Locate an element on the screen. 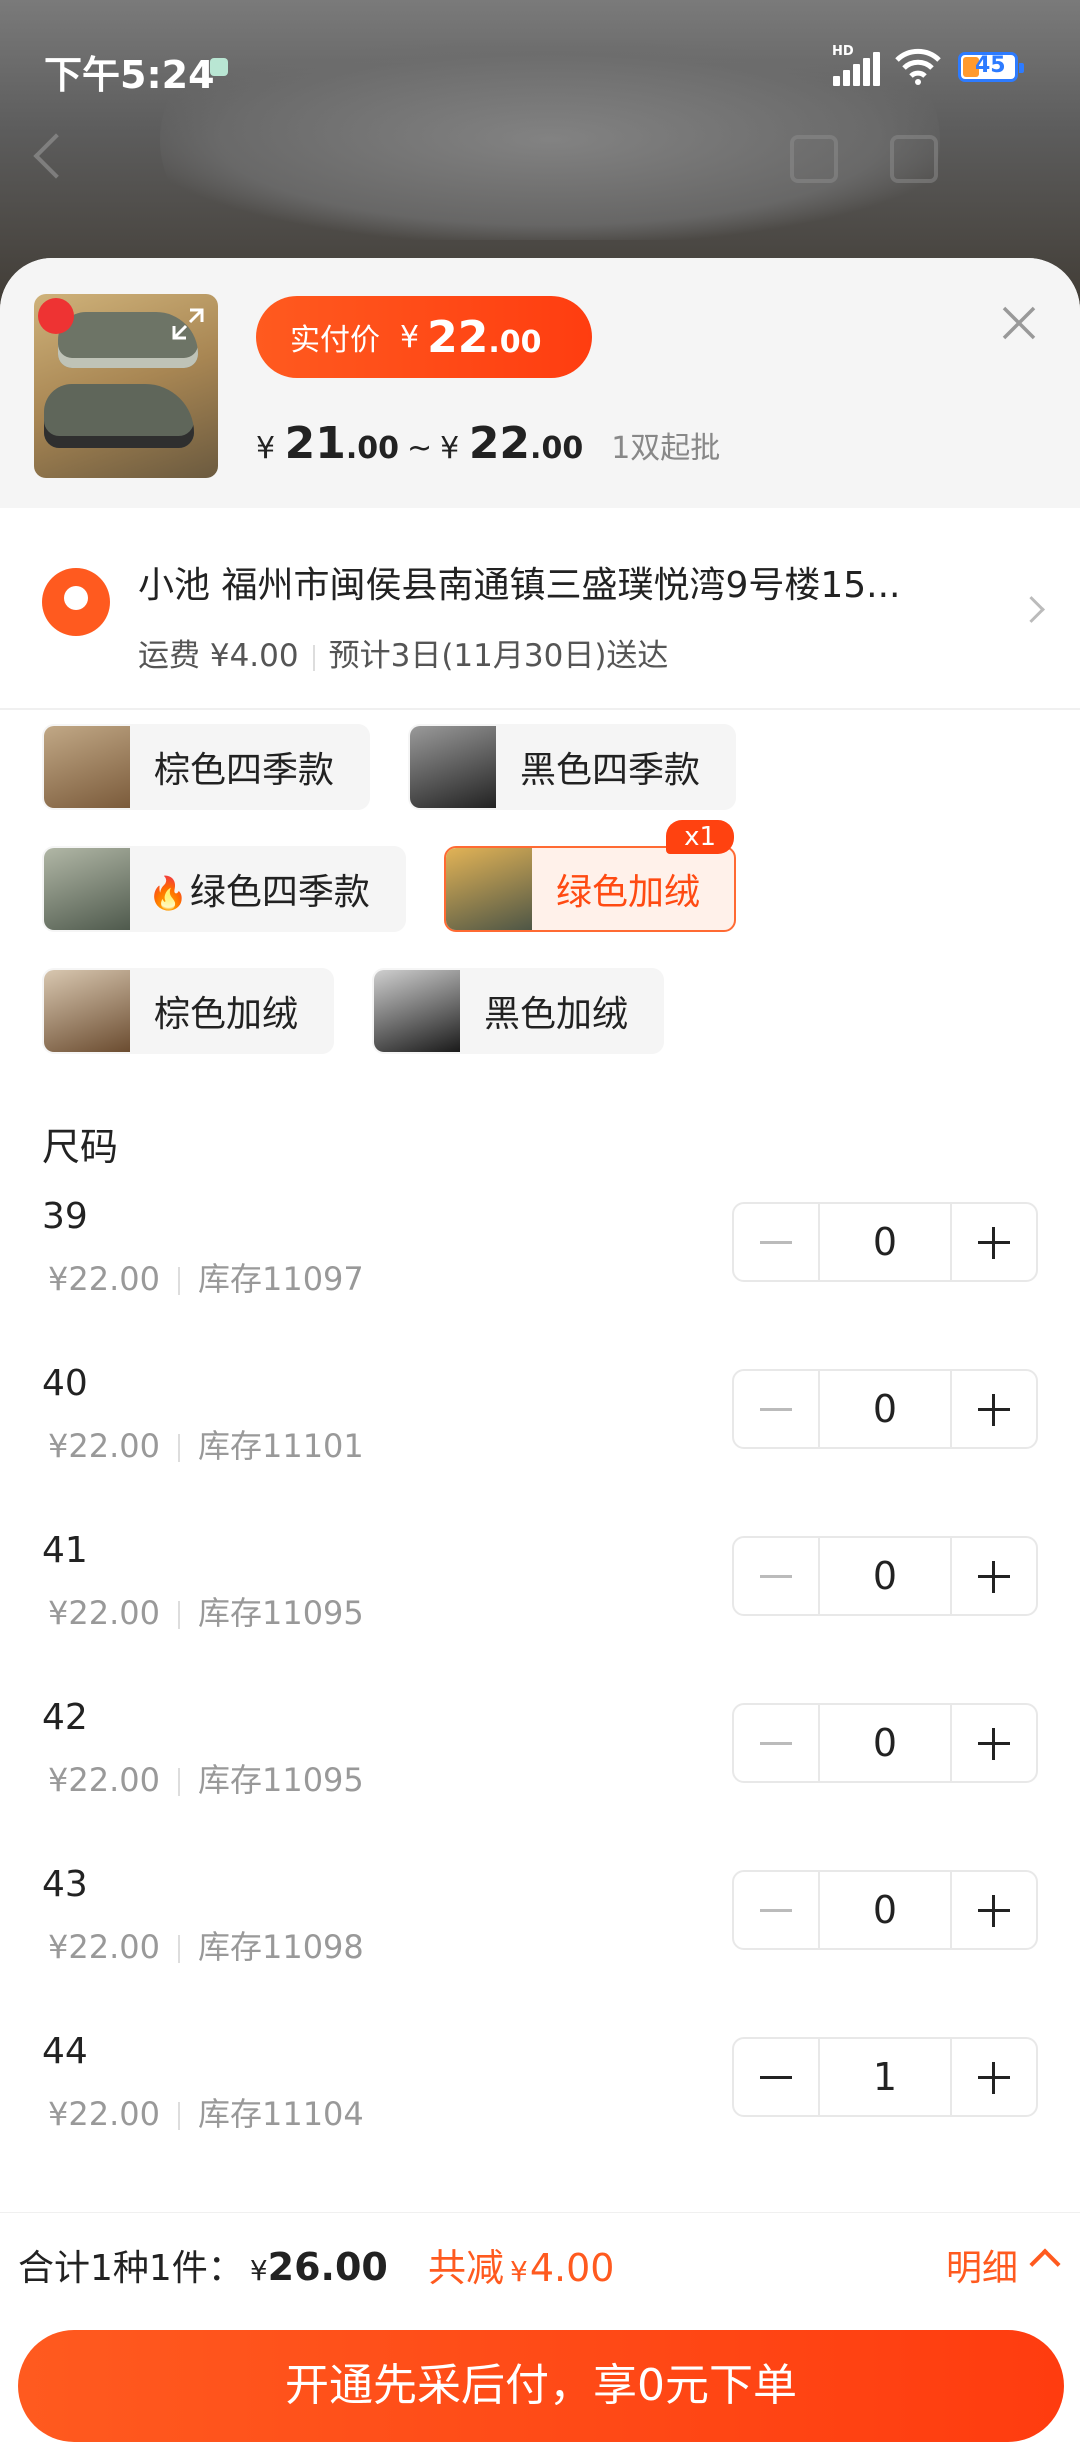 The width and height of the screenshot is (1080, 2460). size-section-title: 尺码 is located at coordinates (80, 1147).